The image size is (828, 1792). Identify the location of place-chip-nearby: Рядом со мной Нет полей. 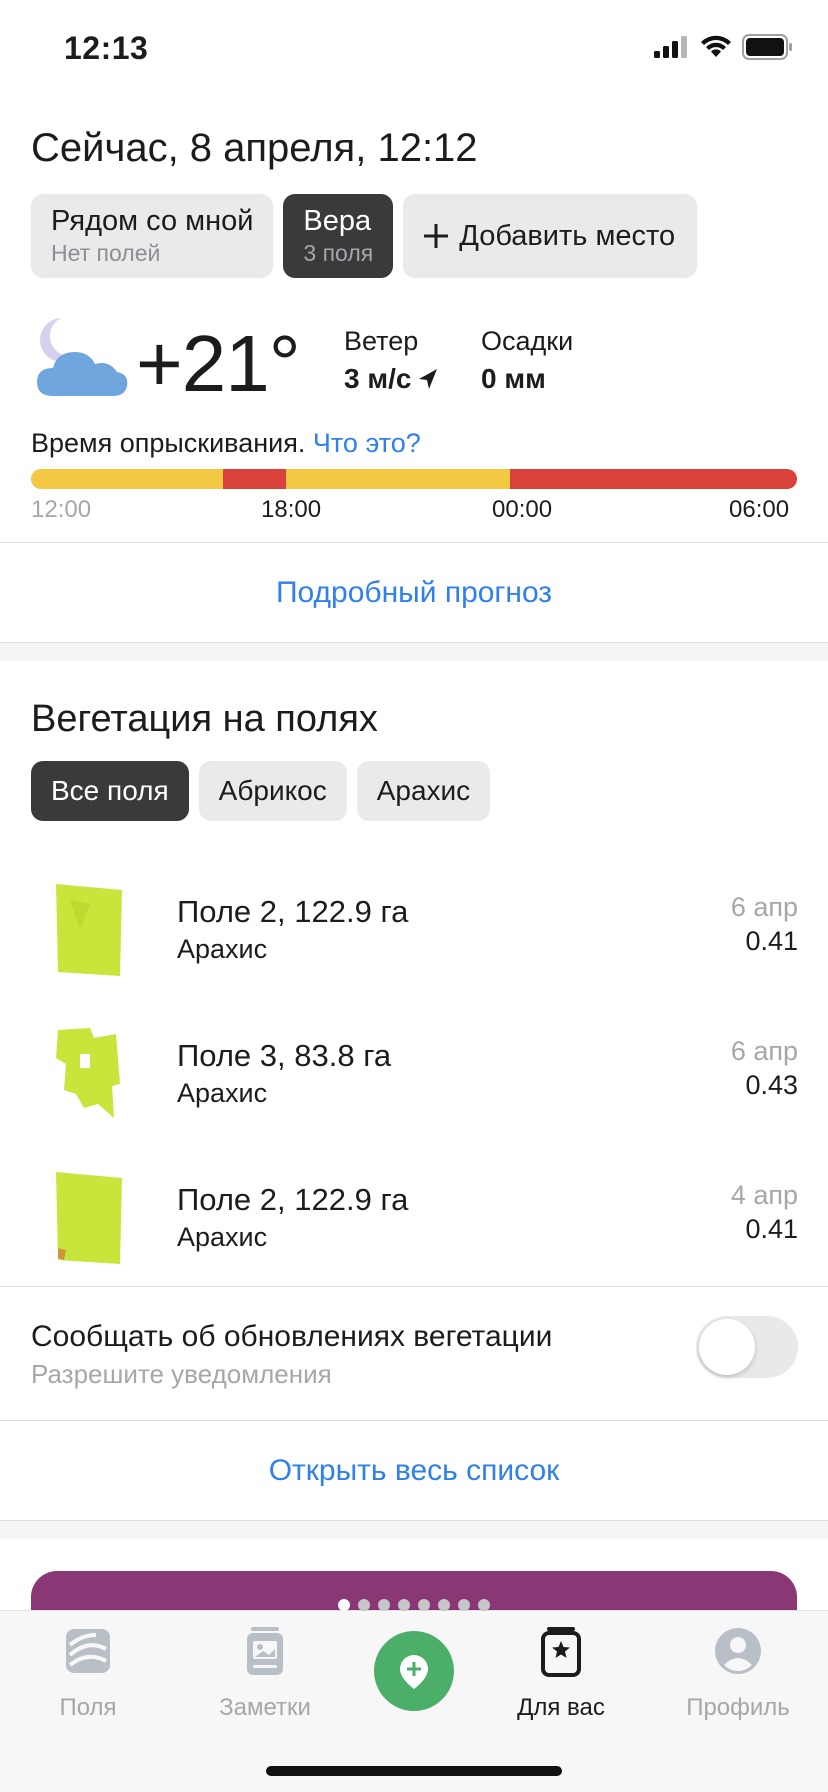
(152, 236).